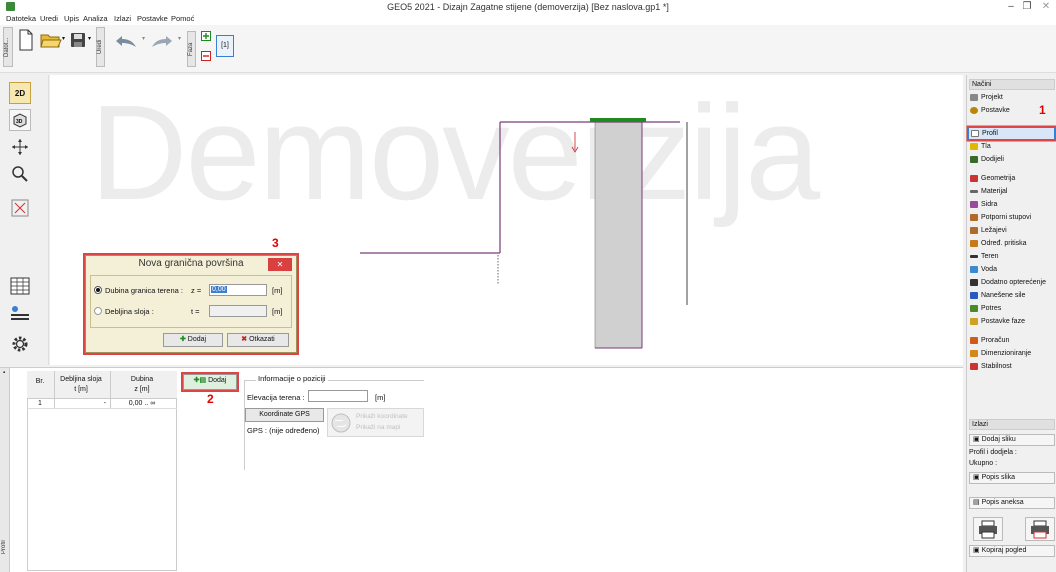 The height and width of the screenshot is (572, 1056). What do you see at coordinates (5, 547) in the screenshot?
I see `profile-side-tab: Profil` at bounding box center [5, 547].